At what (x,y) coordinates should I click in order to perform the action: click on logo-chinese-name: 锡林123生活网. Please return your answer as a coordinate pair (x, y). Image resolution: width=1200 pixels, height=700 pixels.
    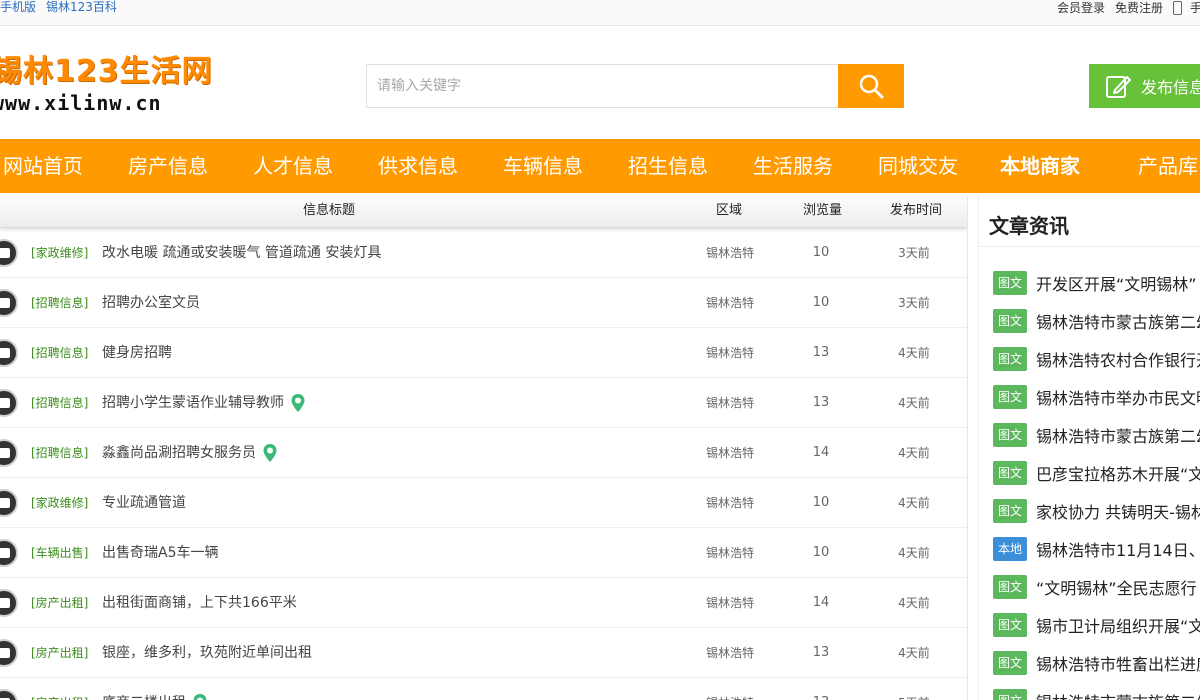
    Looking at the image, I should click on (106, 71).